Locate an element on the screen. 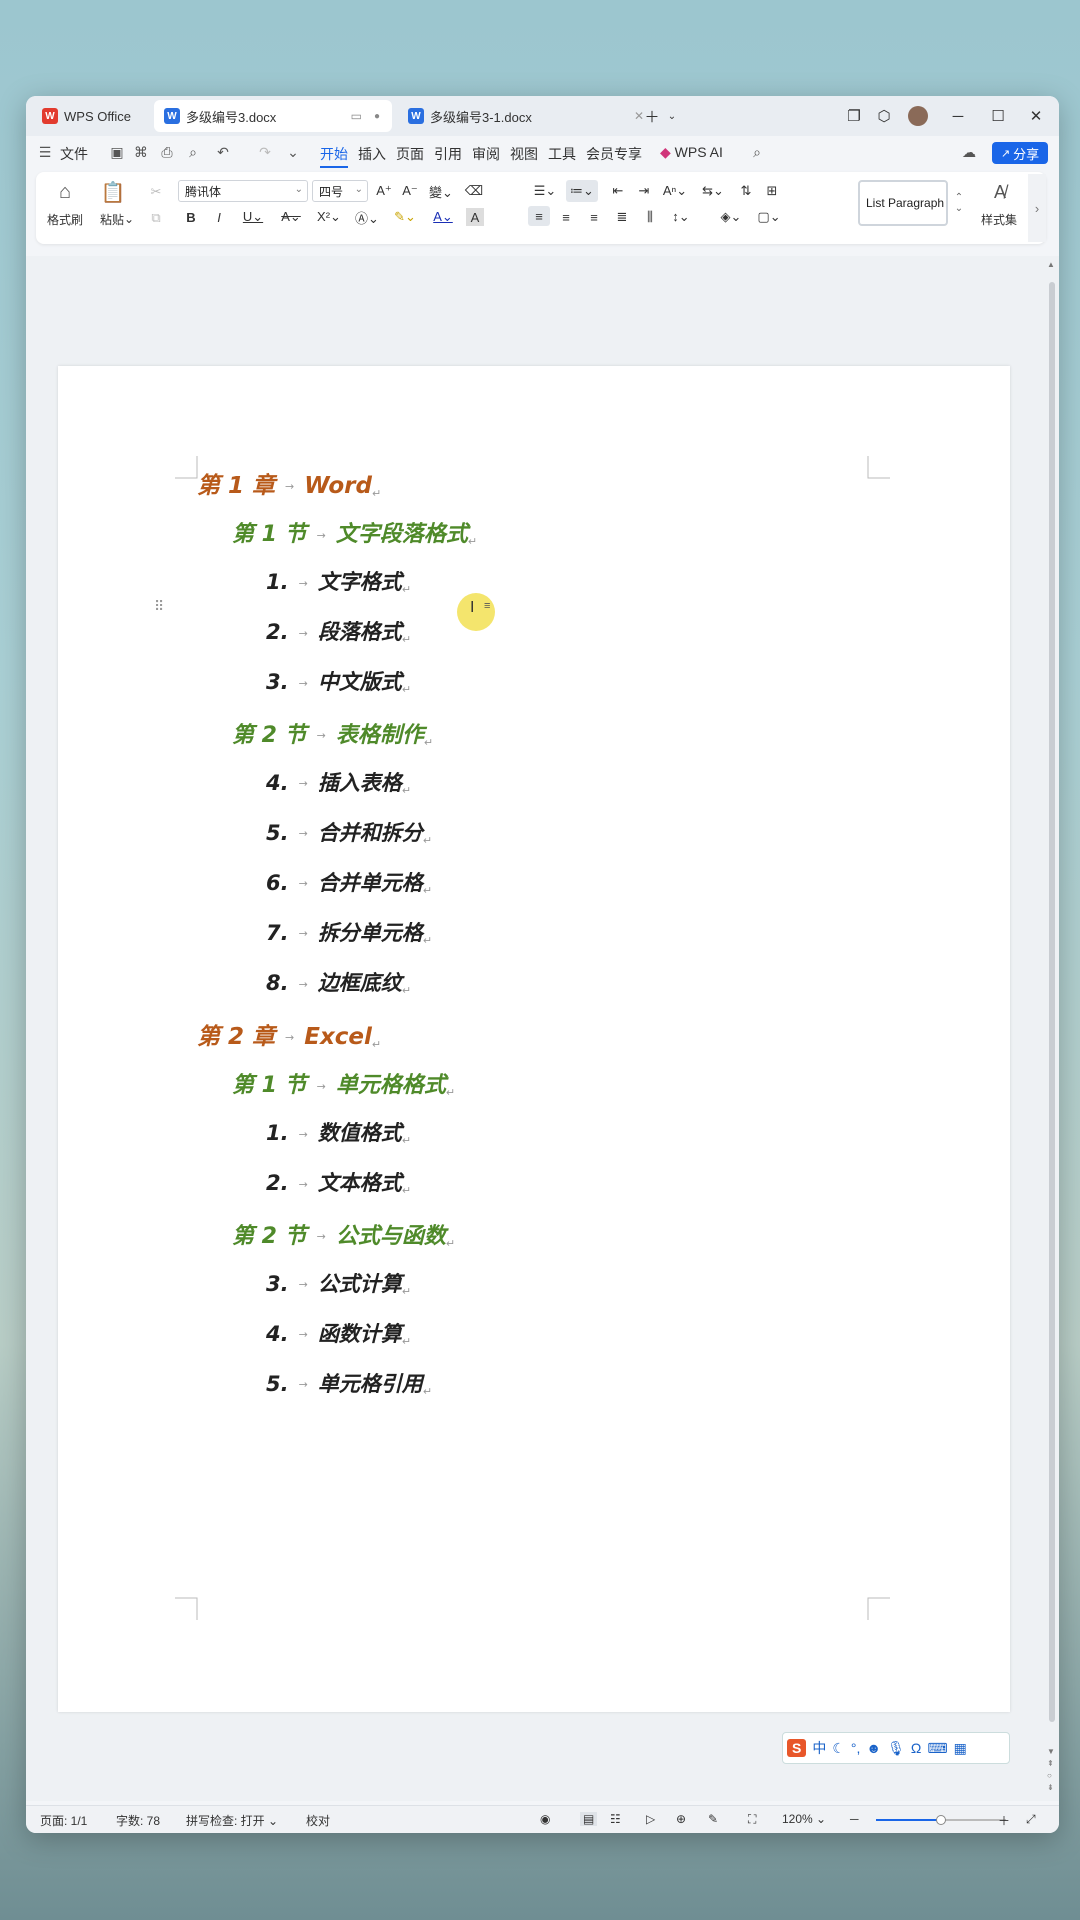 This screenshot has width=1080, height=1920. style-gallery: List Paragraph is located at coordinates (903, 203).